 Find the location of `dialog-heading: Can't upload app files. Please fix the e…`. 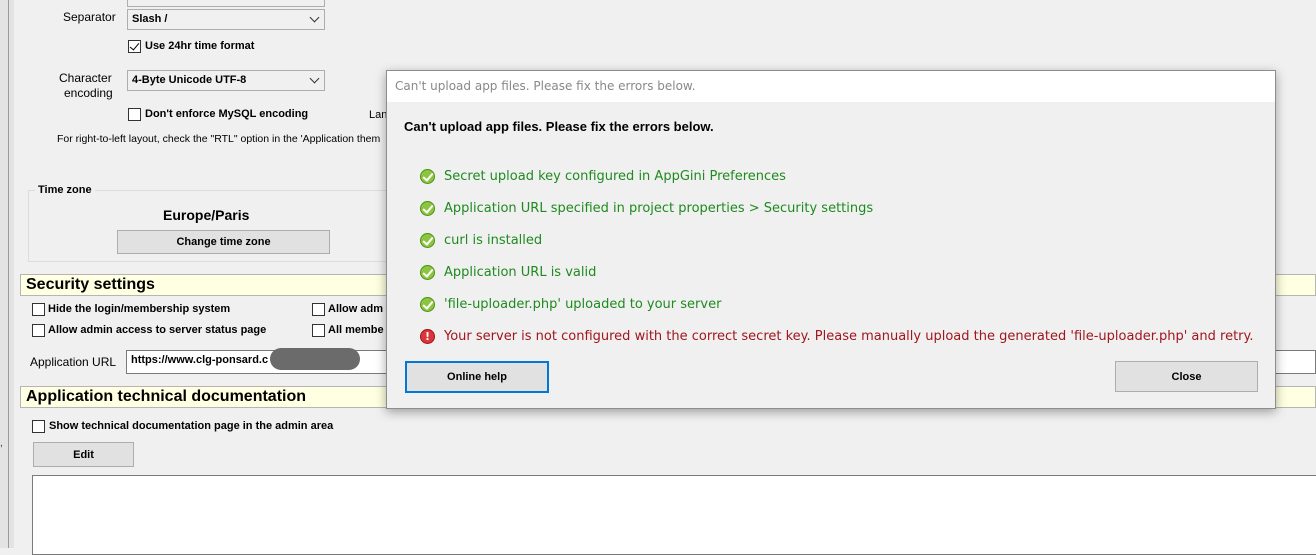

dialog-heading: Can't upload app files. Please fix the e… is located at coordinates (559, 126).